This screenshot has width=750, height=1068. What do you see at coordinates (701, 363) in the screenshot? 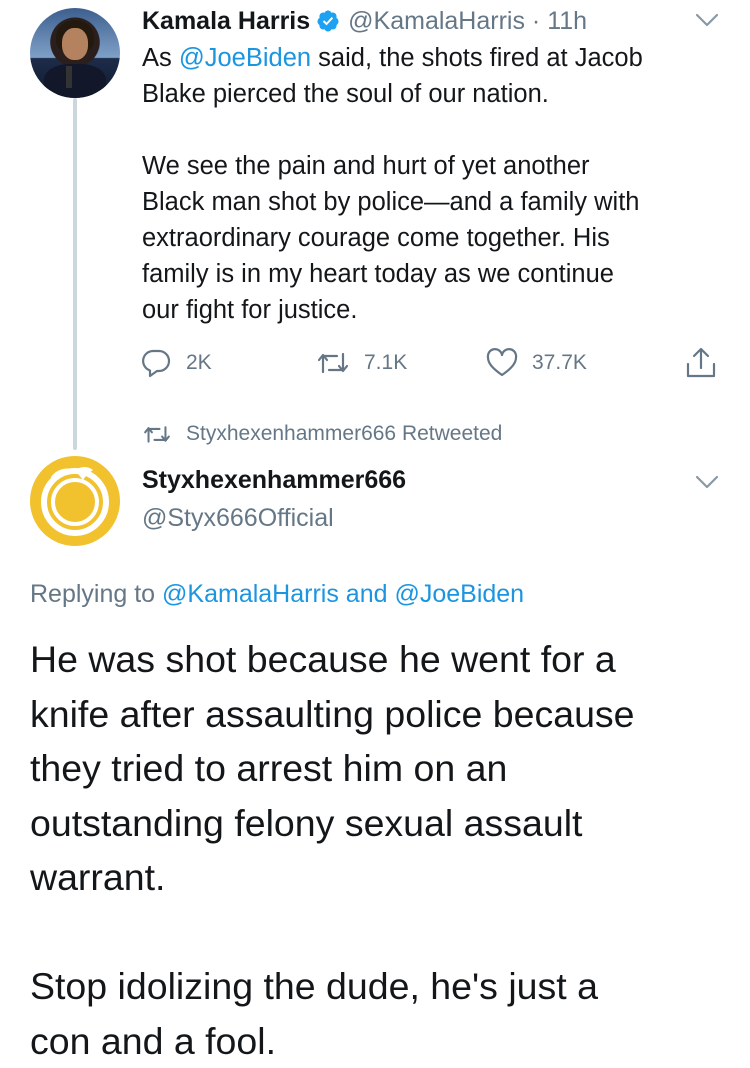
I see `share-icon` at bounding box center [701, 363].